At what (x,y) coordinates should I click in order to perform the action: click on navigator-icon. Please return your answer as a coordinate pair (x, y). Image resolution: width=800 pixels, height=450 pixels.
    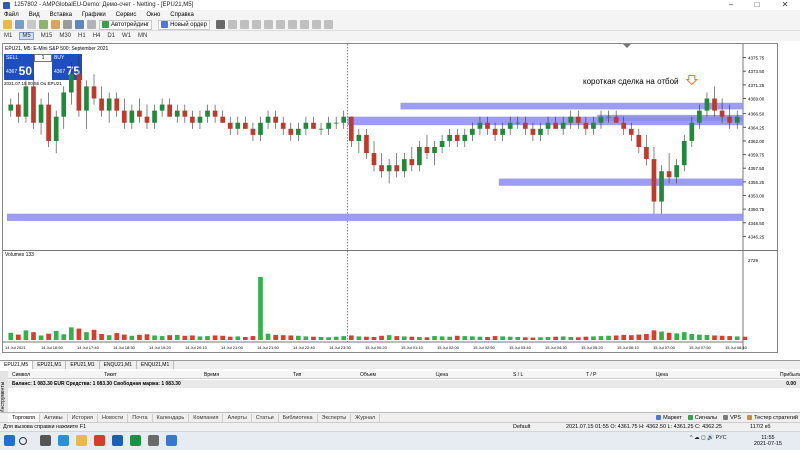
    Looking at the image, I should click on (43, 24).